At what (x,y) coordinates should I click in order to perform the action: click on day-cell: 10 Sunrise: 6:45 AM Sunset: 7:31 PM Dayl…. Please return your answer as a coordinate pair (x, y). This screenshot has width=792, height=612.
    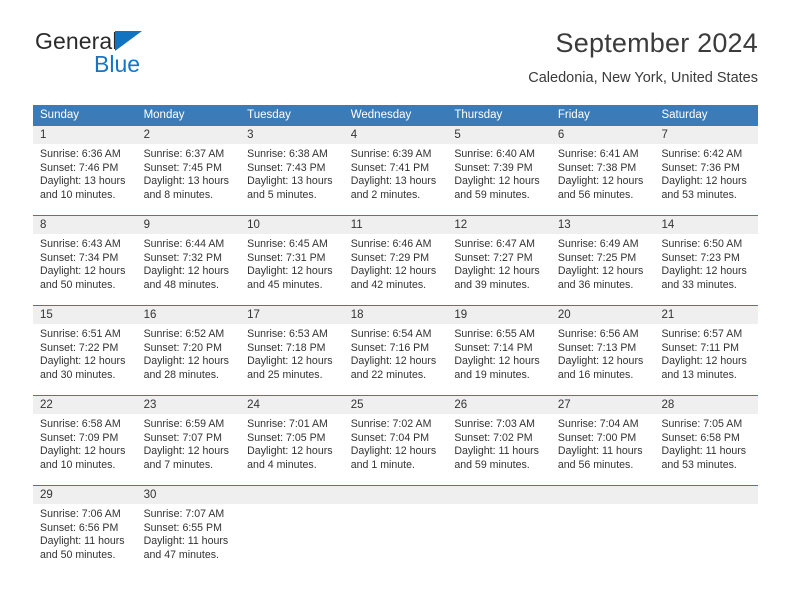
    Looking at the image, I should click on (292, 260).